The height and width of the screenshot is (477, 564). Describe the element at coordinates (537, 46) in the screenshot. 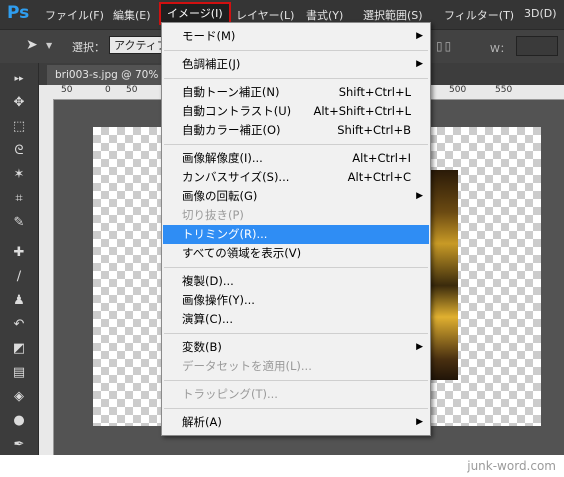

I see `width-field` at that location.